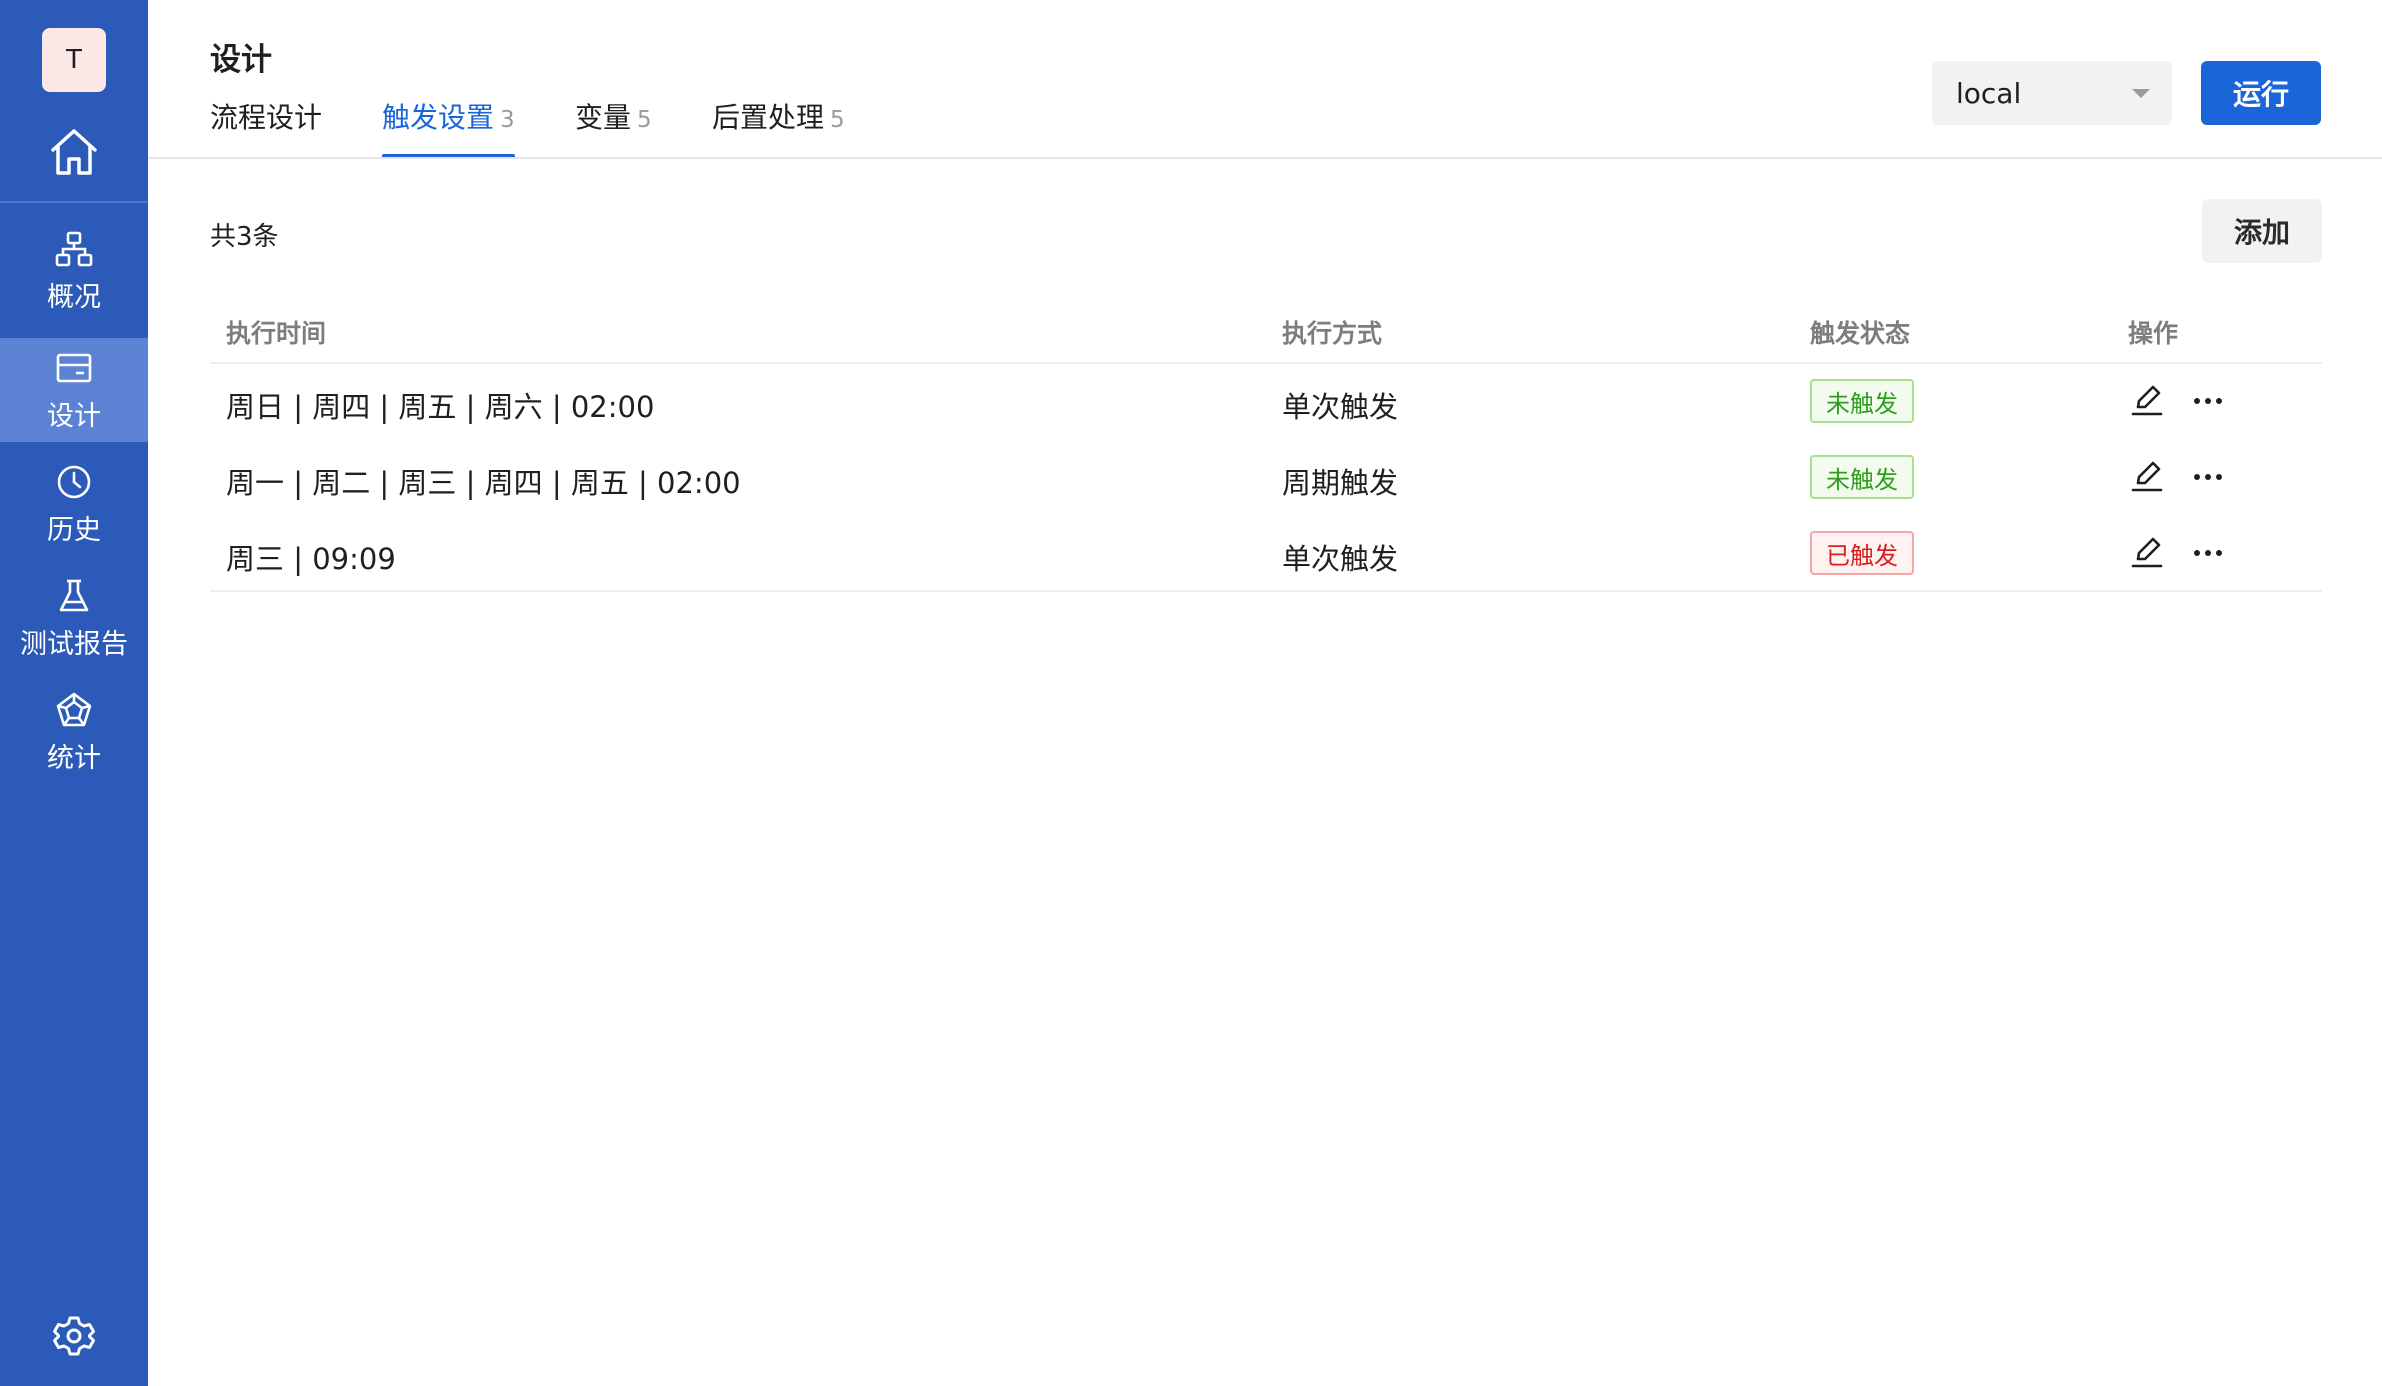 The width and height of the screenshot is (2382, 1386). I want to click on cell-mode: 周期触发, so click(1340, 483).